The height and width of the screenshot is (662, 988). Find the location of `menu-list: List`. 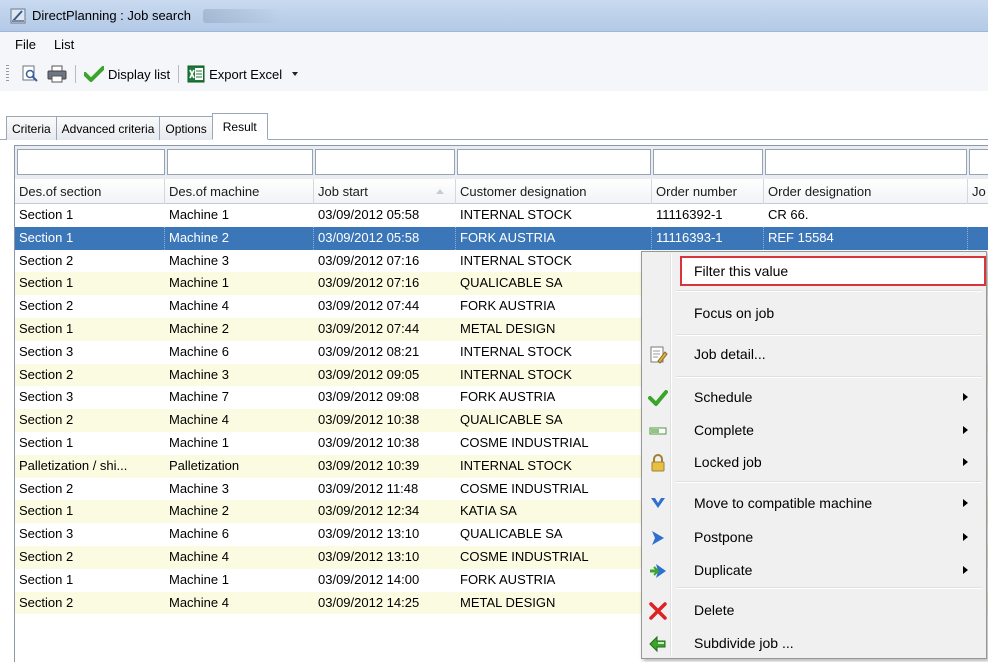

menu-list: List is located at coordinates (64, 44).